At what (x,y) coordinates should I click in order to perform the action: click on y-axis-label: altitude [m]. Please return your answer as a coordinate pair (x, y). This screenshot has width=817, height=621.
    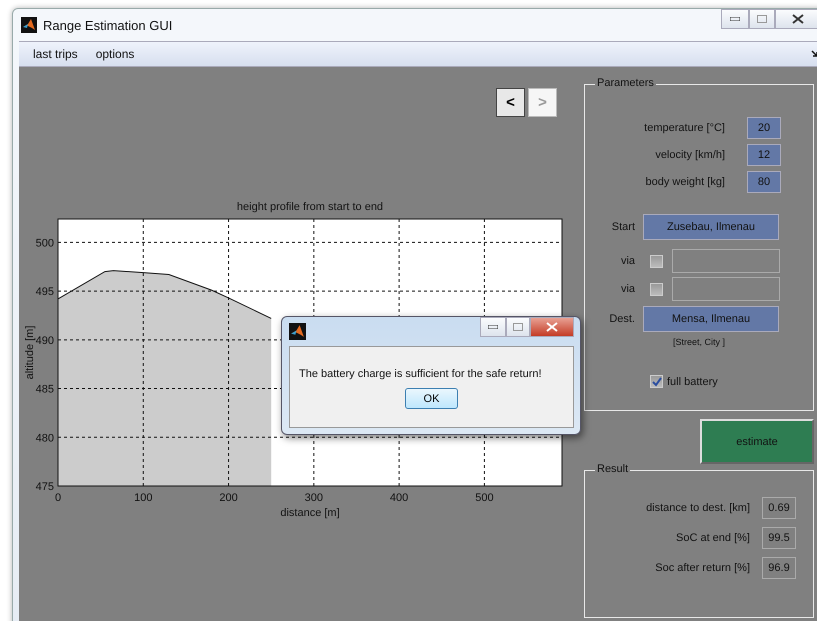
    Looking at the image, I should click on (30, 353).